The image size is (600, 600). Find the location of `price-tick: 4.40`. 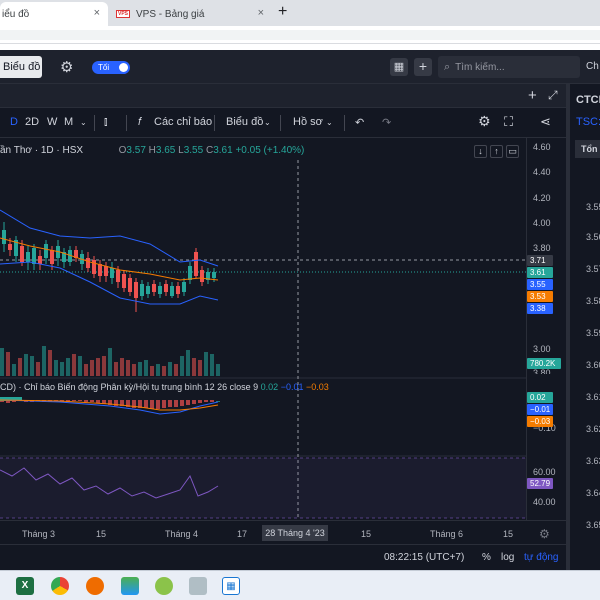

price-tick: 4.40 is located at coordinates (542, 172).